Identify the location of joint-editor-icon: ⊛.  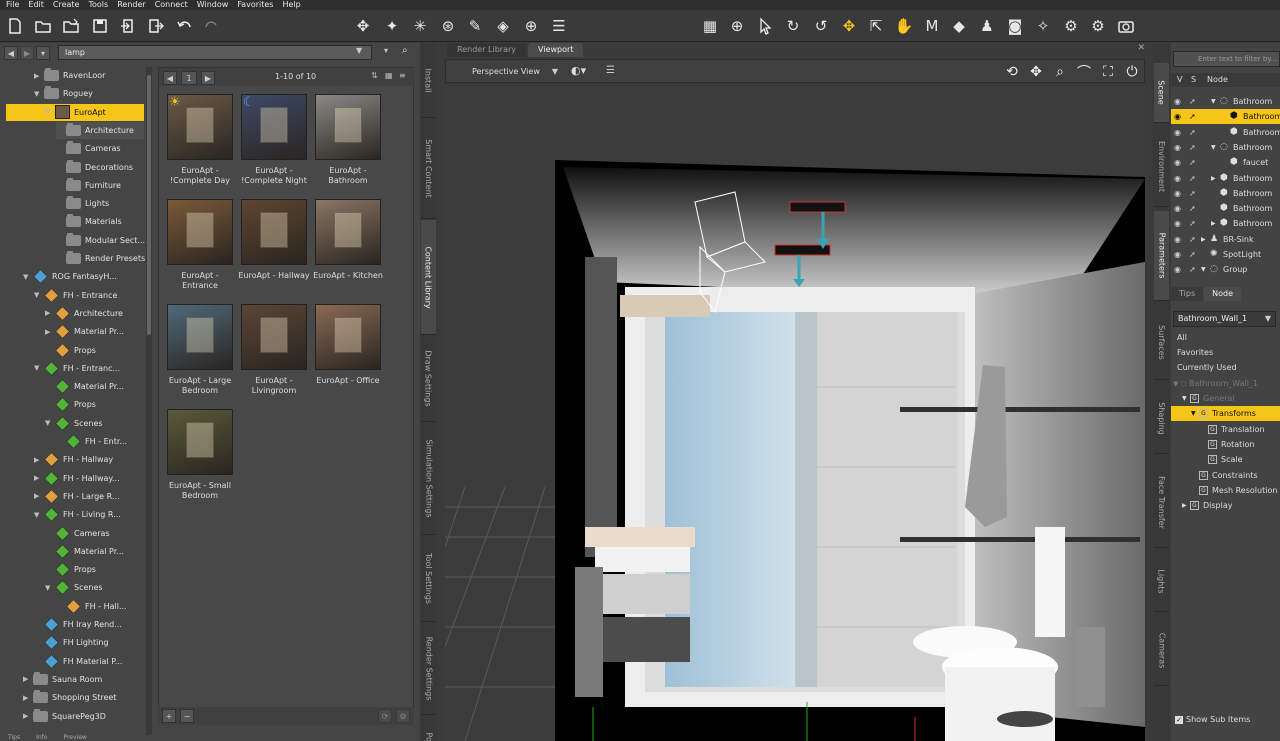
(448, 26).